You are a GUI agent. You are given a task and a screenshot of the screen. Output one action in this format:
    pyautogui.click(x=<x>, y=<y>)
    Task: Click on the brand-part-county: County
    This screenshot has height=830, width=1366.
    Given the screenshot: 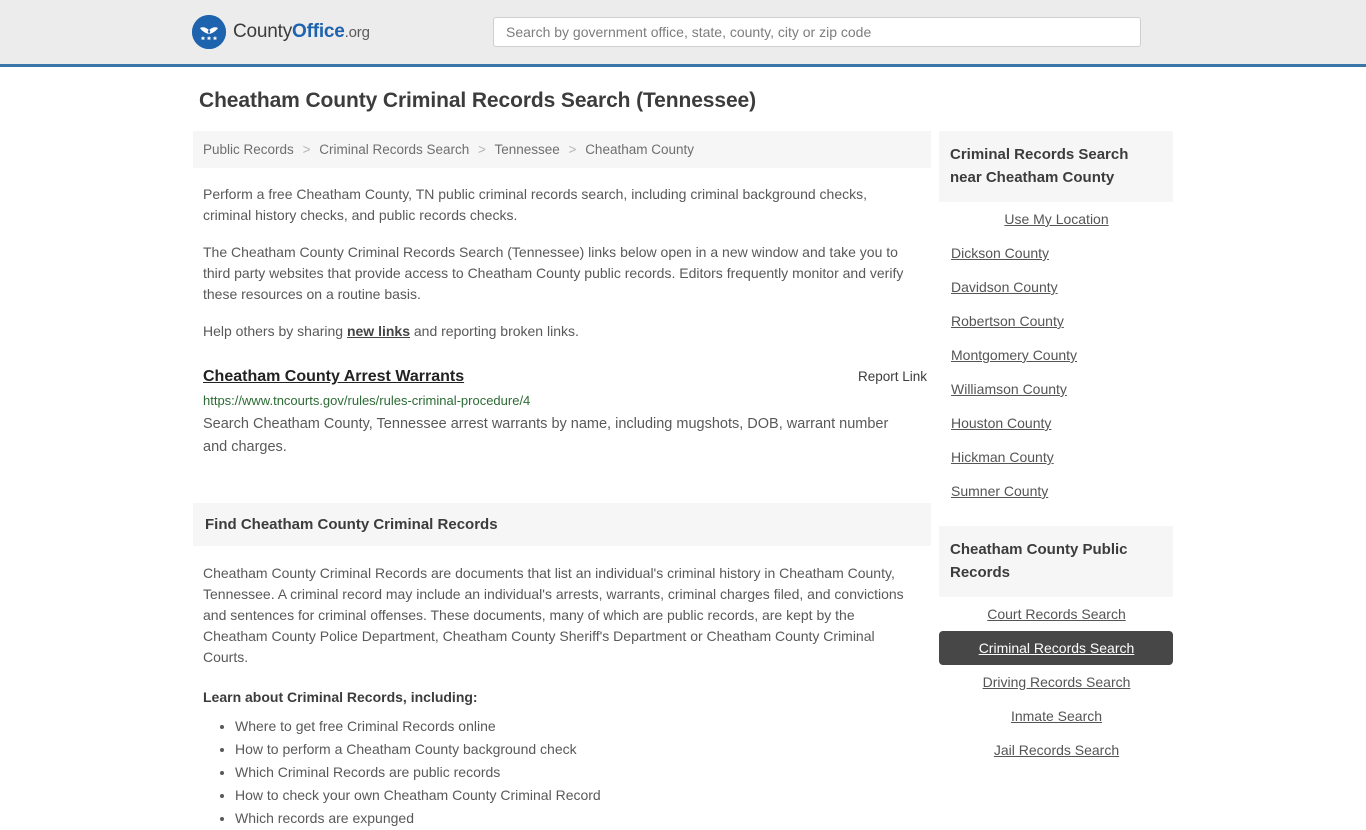 What is the action you would take?
    pyautogui.click(x=263, y=31)
    